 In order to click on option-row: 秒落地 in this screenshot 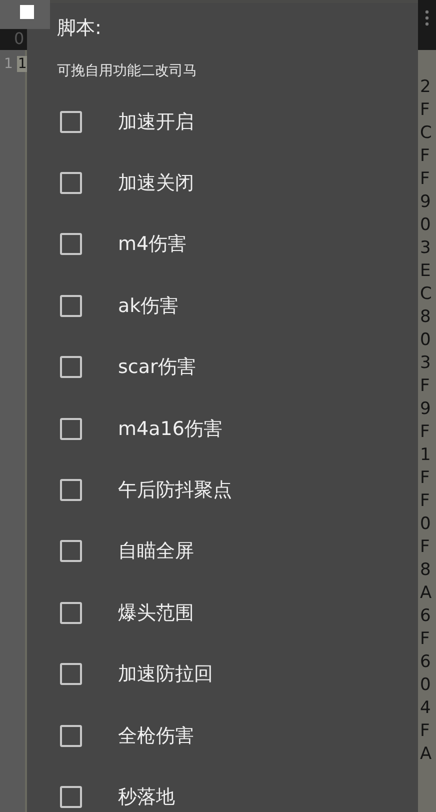, I will do `click(237, 789)`.